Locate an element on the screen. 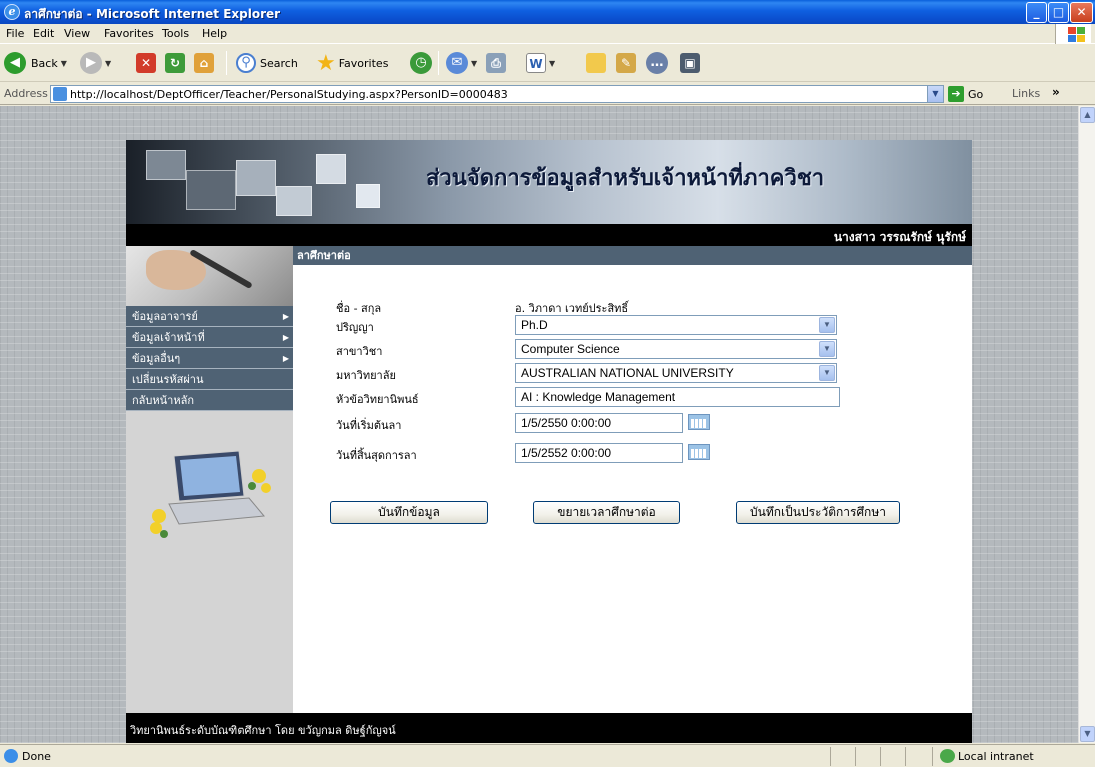 This screenshot has width=1095, height=767. vertical-scrollbar: ▲ ▼ is located at coordinates (1086, 424).